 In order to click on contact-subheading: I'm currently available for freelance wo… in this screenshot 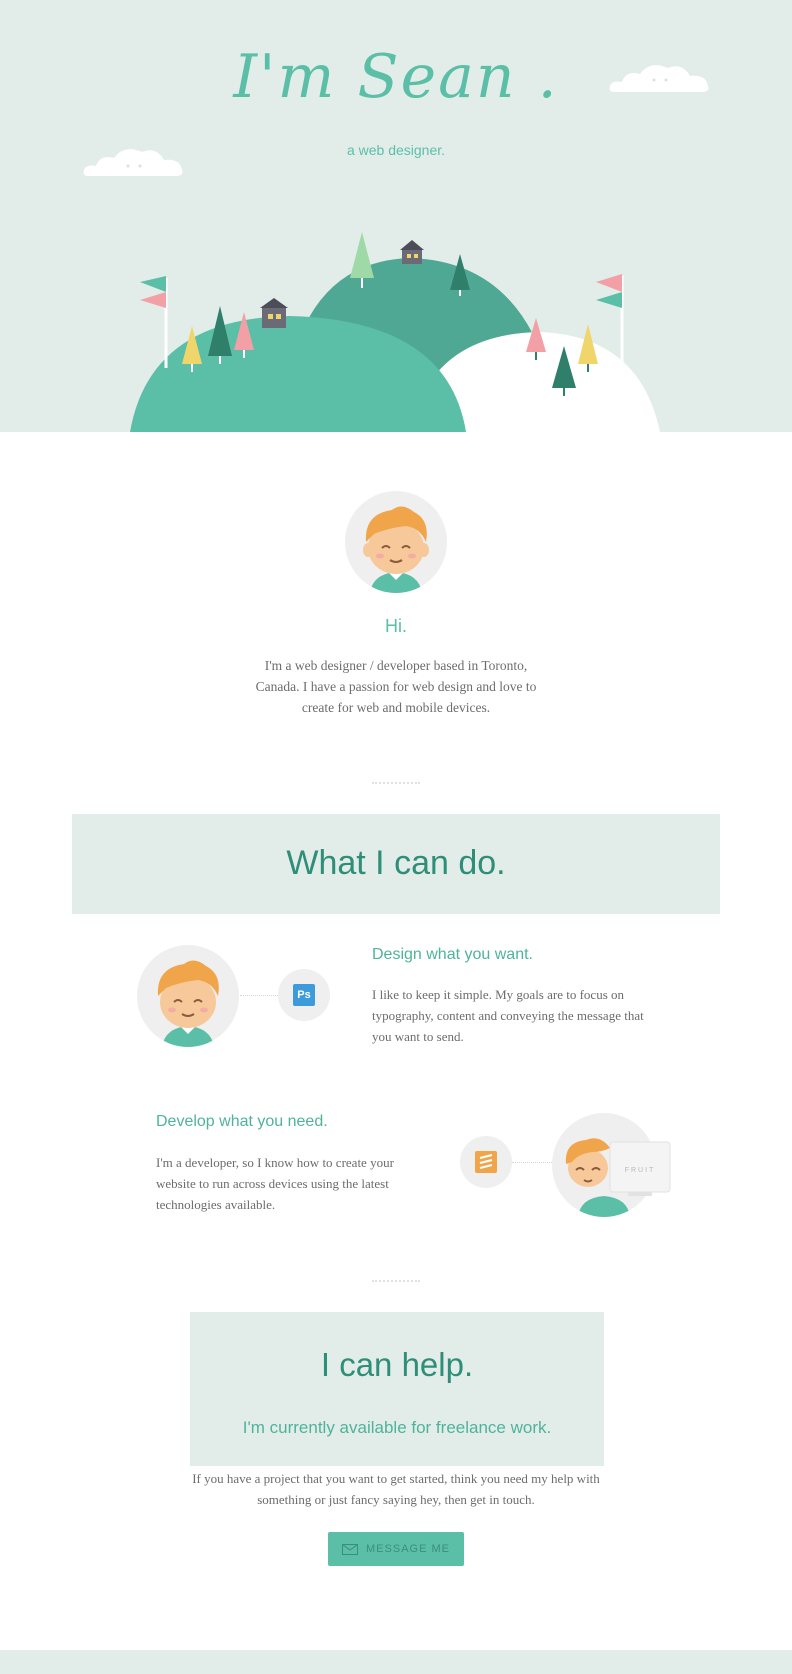, I will do `click(397, 1427)`.